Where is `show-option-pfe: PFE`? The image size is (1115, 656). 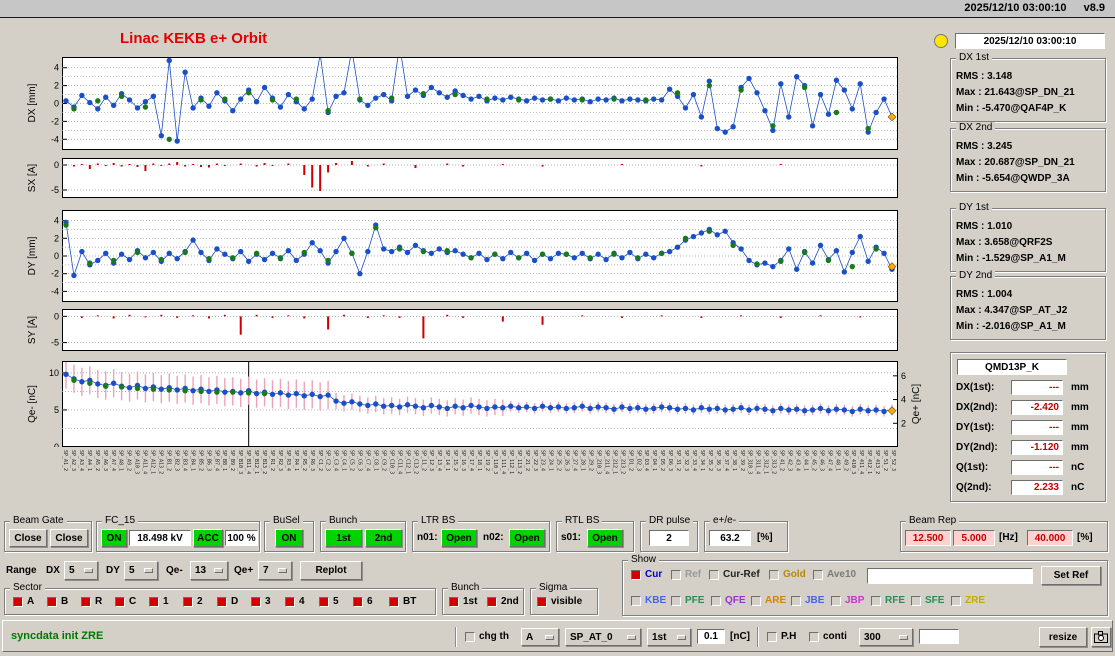 show-option-pfe: PFE is located at coordinates (687, 600).